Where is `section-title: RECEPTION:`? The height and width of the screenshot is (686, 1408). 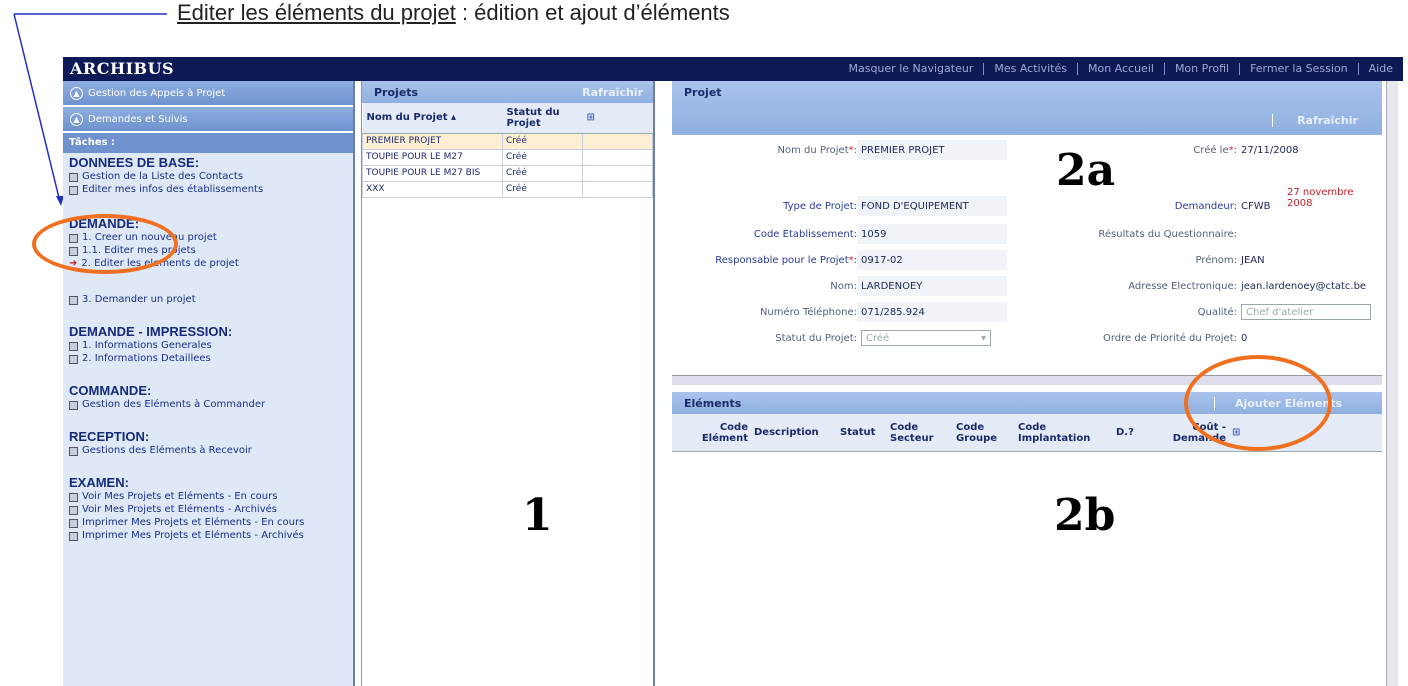
section-title: RECEPTION: is located at coordinates (109, 436).